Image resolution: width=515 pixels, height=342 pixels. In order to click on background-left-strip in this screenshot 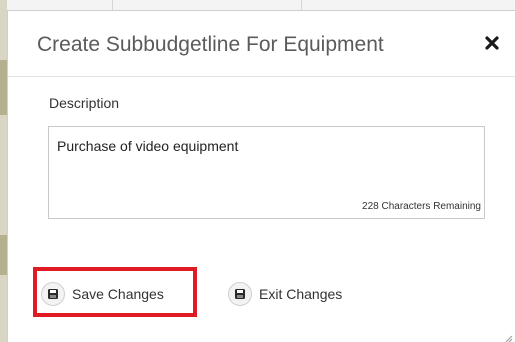, I will do `click(3, 171)`.